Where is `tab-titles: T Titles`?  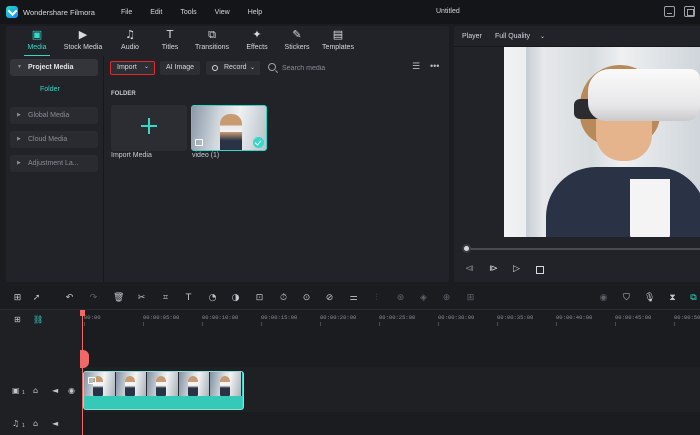
tab-titles: T Titles is located at coordinates (170, 40).